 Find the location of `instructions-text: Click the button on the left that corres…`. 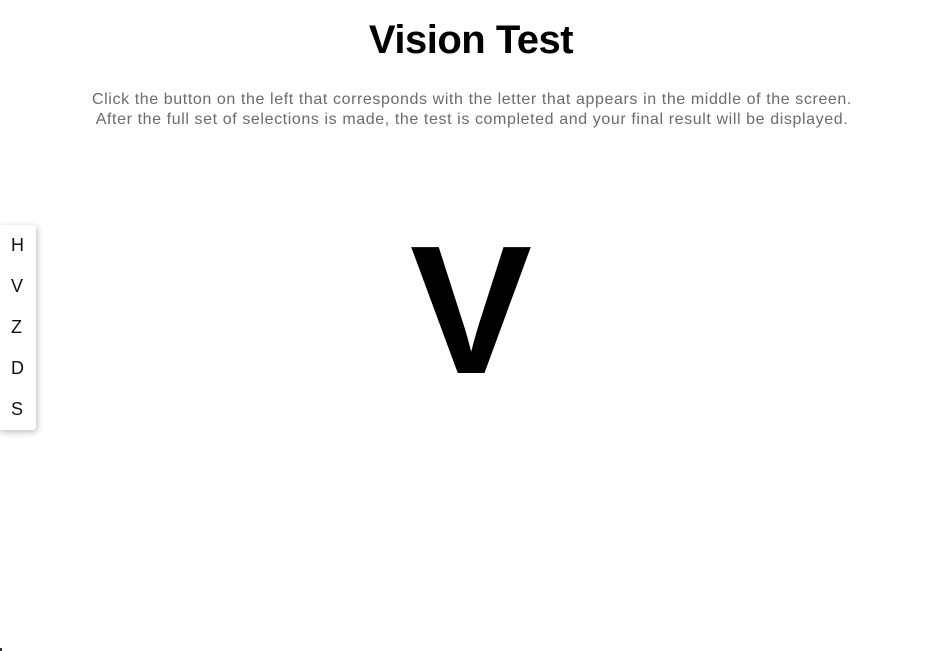

instructions-text: Click the button on the left that corres… is located at coordinates (472, 109).